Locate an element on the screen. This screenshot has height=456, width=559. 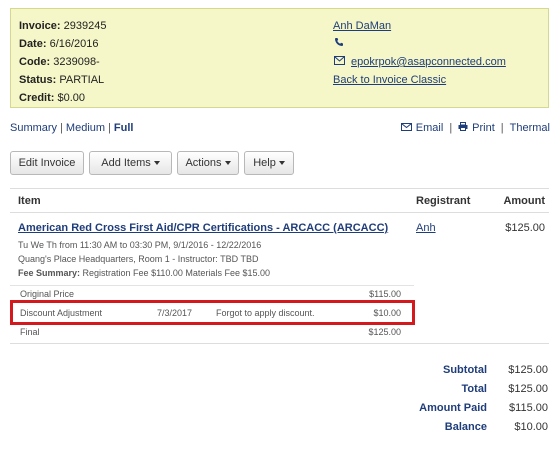
medium-view-link: Medium is located at coordinates (85, 128).